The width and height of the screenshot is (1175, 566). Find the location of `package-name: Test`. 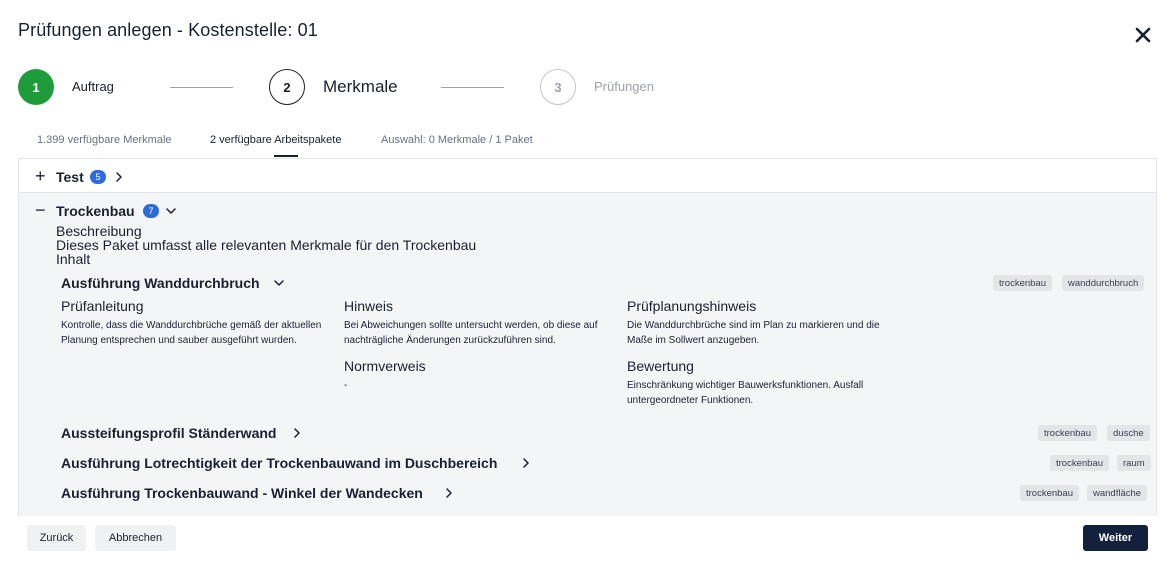

package-name: Test is located at coordinates (70, 177).